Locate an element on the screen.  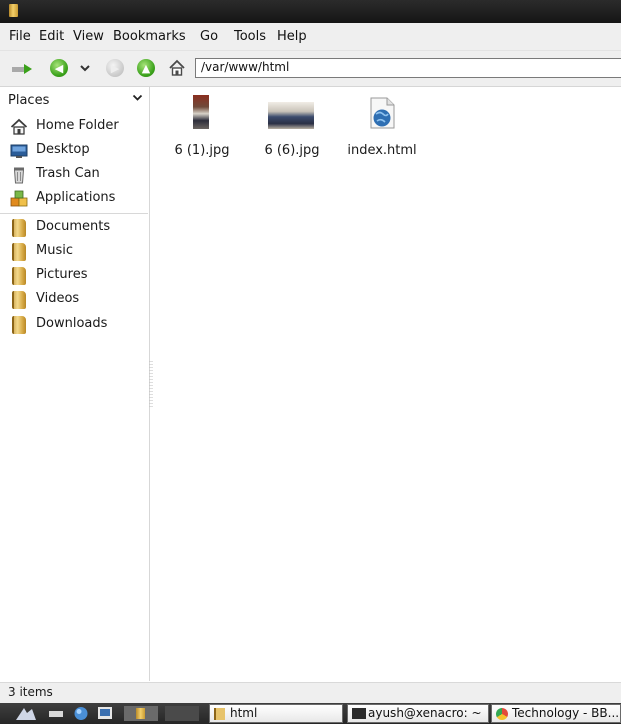
menu-bookmarks: Bookmarks is located at coordinates (149, 36).